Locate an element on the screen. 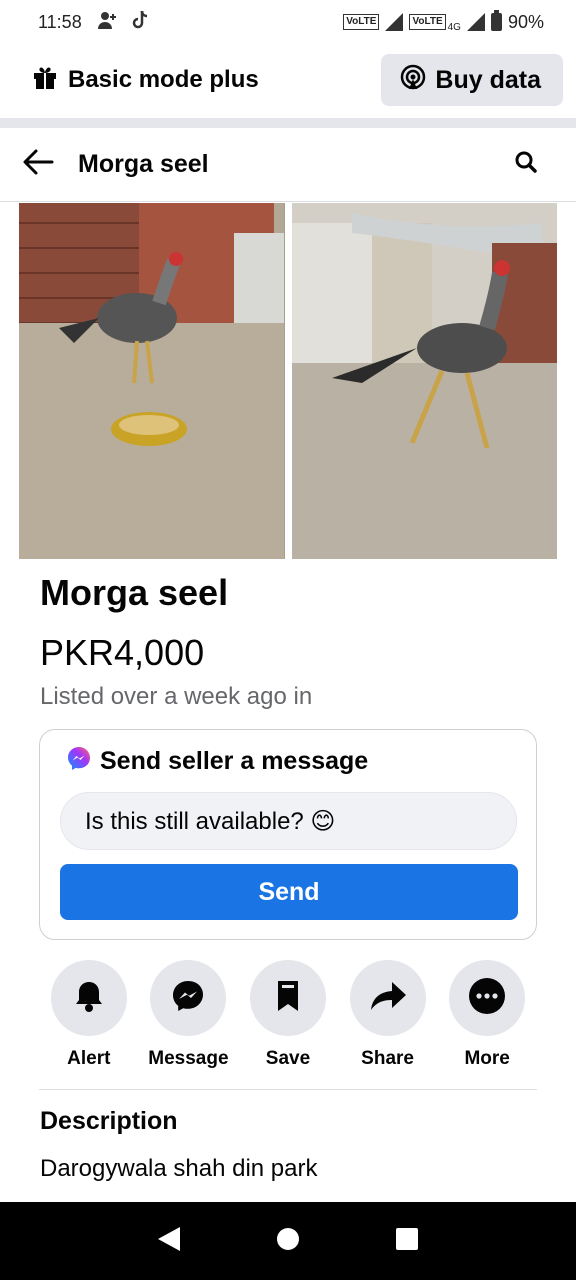  alert-label: Alert is located at coordinates (89, 1058).